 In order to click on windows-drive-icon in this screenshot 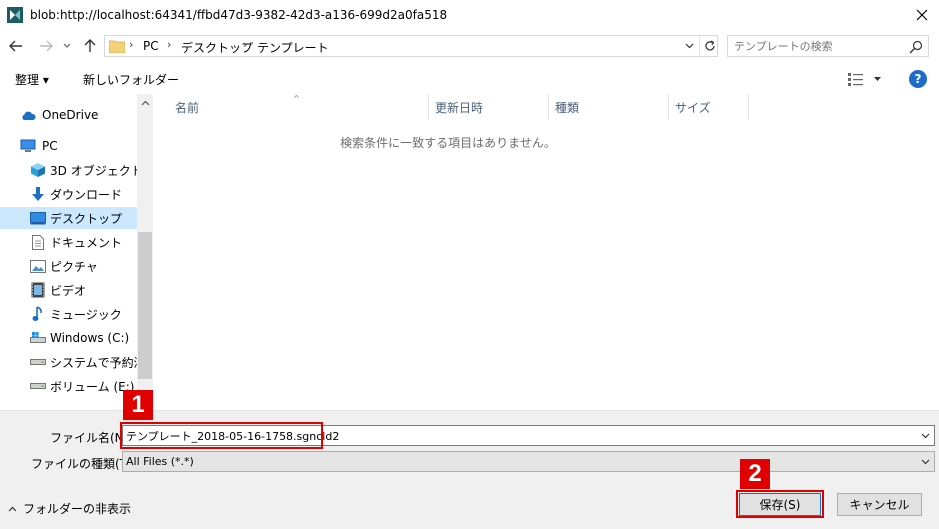, I will do `click(38, 338)`.